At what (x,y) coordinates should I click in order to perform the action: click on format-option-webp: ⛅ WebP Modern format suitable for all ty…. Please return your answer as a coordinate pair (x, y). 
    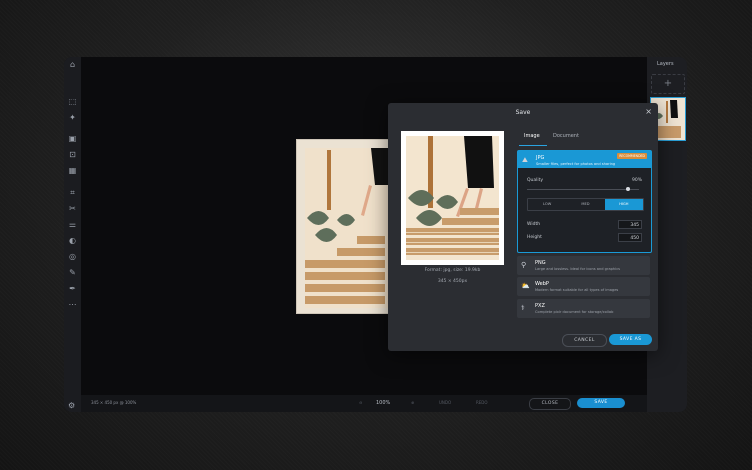
    Looking at the image, I should click on (583, 286).